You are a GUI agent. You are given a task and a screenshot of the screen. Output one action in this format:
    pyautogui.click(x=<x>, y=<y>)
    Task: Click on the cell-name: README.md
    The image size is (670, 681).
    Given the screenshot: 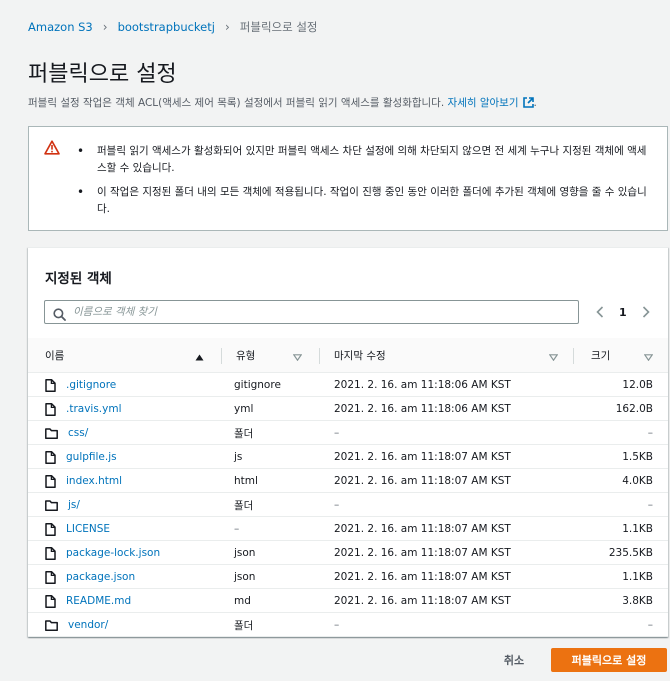 What is the action you would take?
    pyautogui.click(x=88, y=601)
    